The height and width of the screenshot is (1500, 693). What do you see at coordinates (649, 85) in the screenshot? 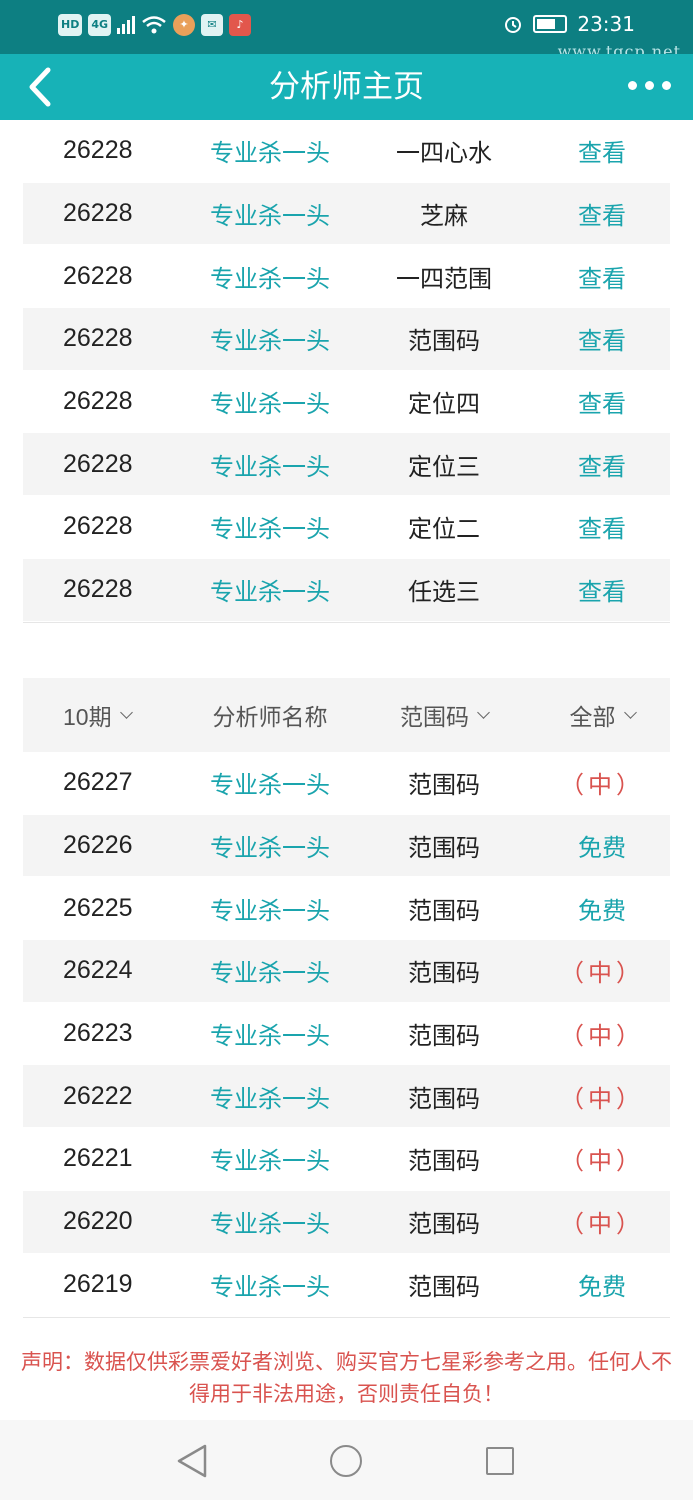
I see `more-menu-icon` at bounding box center [649, 85].